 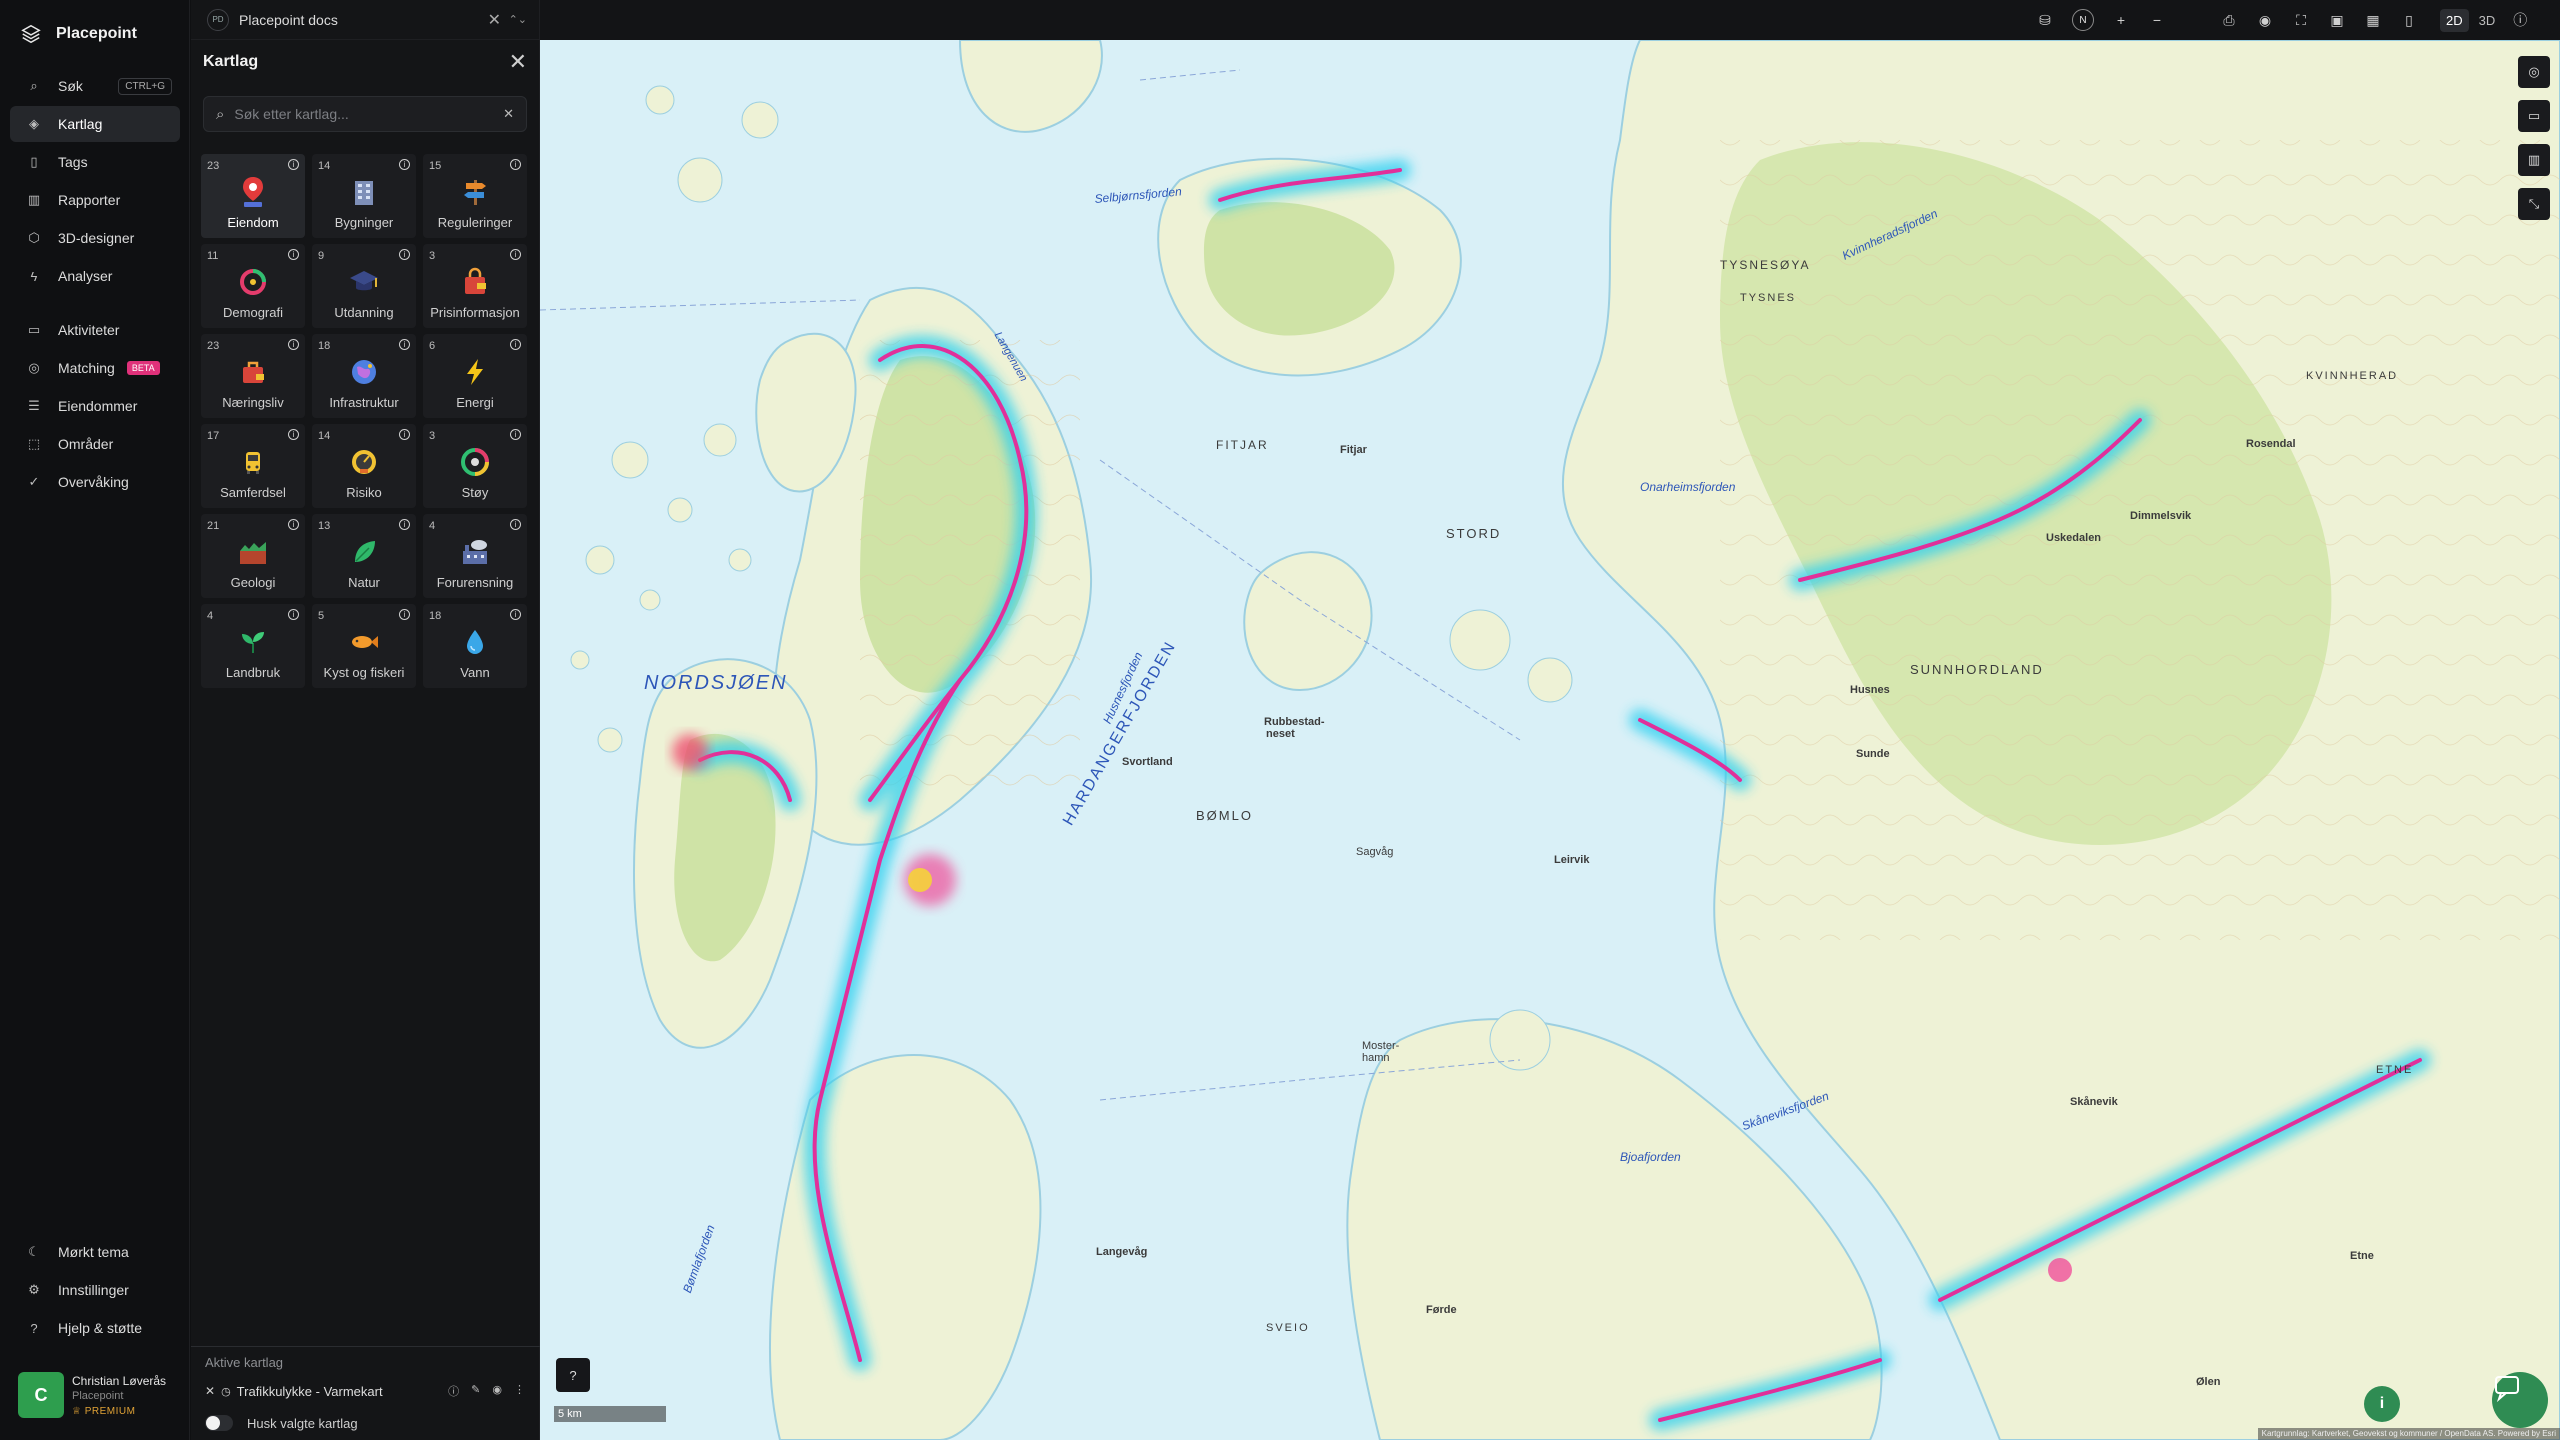 What do you see at coordinates (573, 1375) in the screenshot?
I see `map-help-button: ?` at bounding box center [573, 1375].